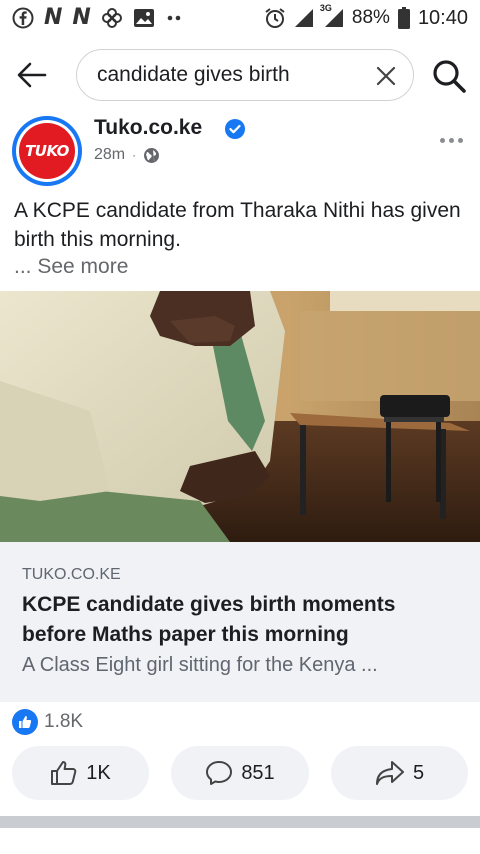 Image resolution: width=480 pixels, height=854 pixels. I want to click on avatar-logo-text: TUKO, so click(47, 151).